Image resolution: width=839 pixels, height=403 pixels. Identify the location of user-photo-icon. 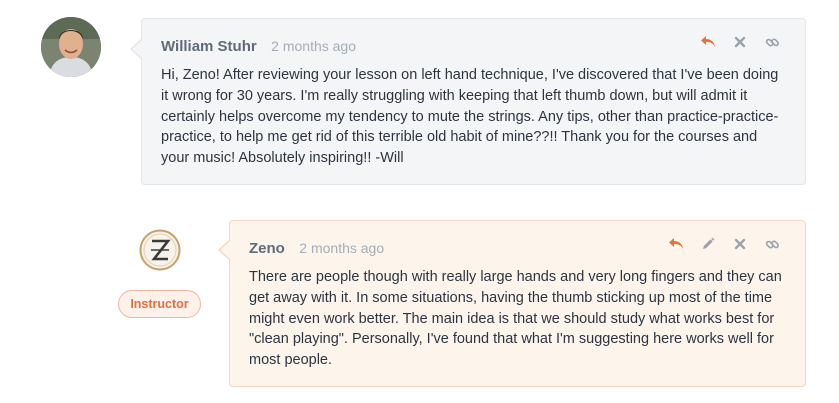
(71, 47).